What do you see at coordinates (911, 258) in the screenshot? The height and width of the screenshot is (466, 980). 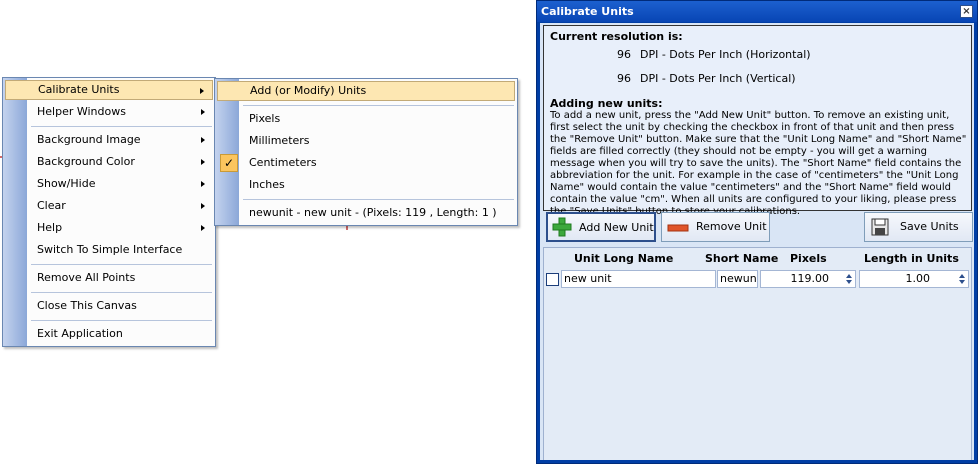 I see `column-header-length-in-units: Length in Units` at bounding box center [911, 258].